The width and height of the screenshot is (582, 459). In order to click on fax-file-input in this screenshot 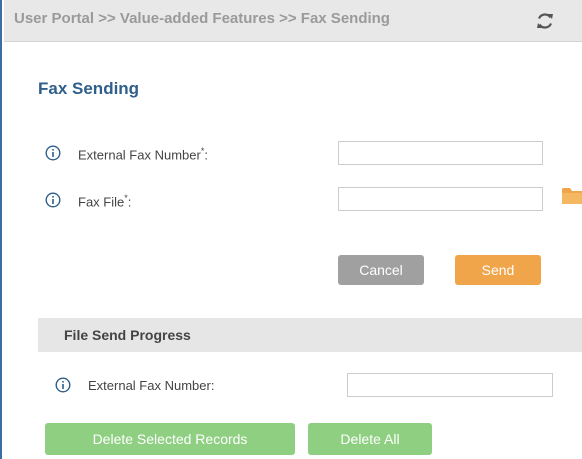, I will do `click(440, 199)`.